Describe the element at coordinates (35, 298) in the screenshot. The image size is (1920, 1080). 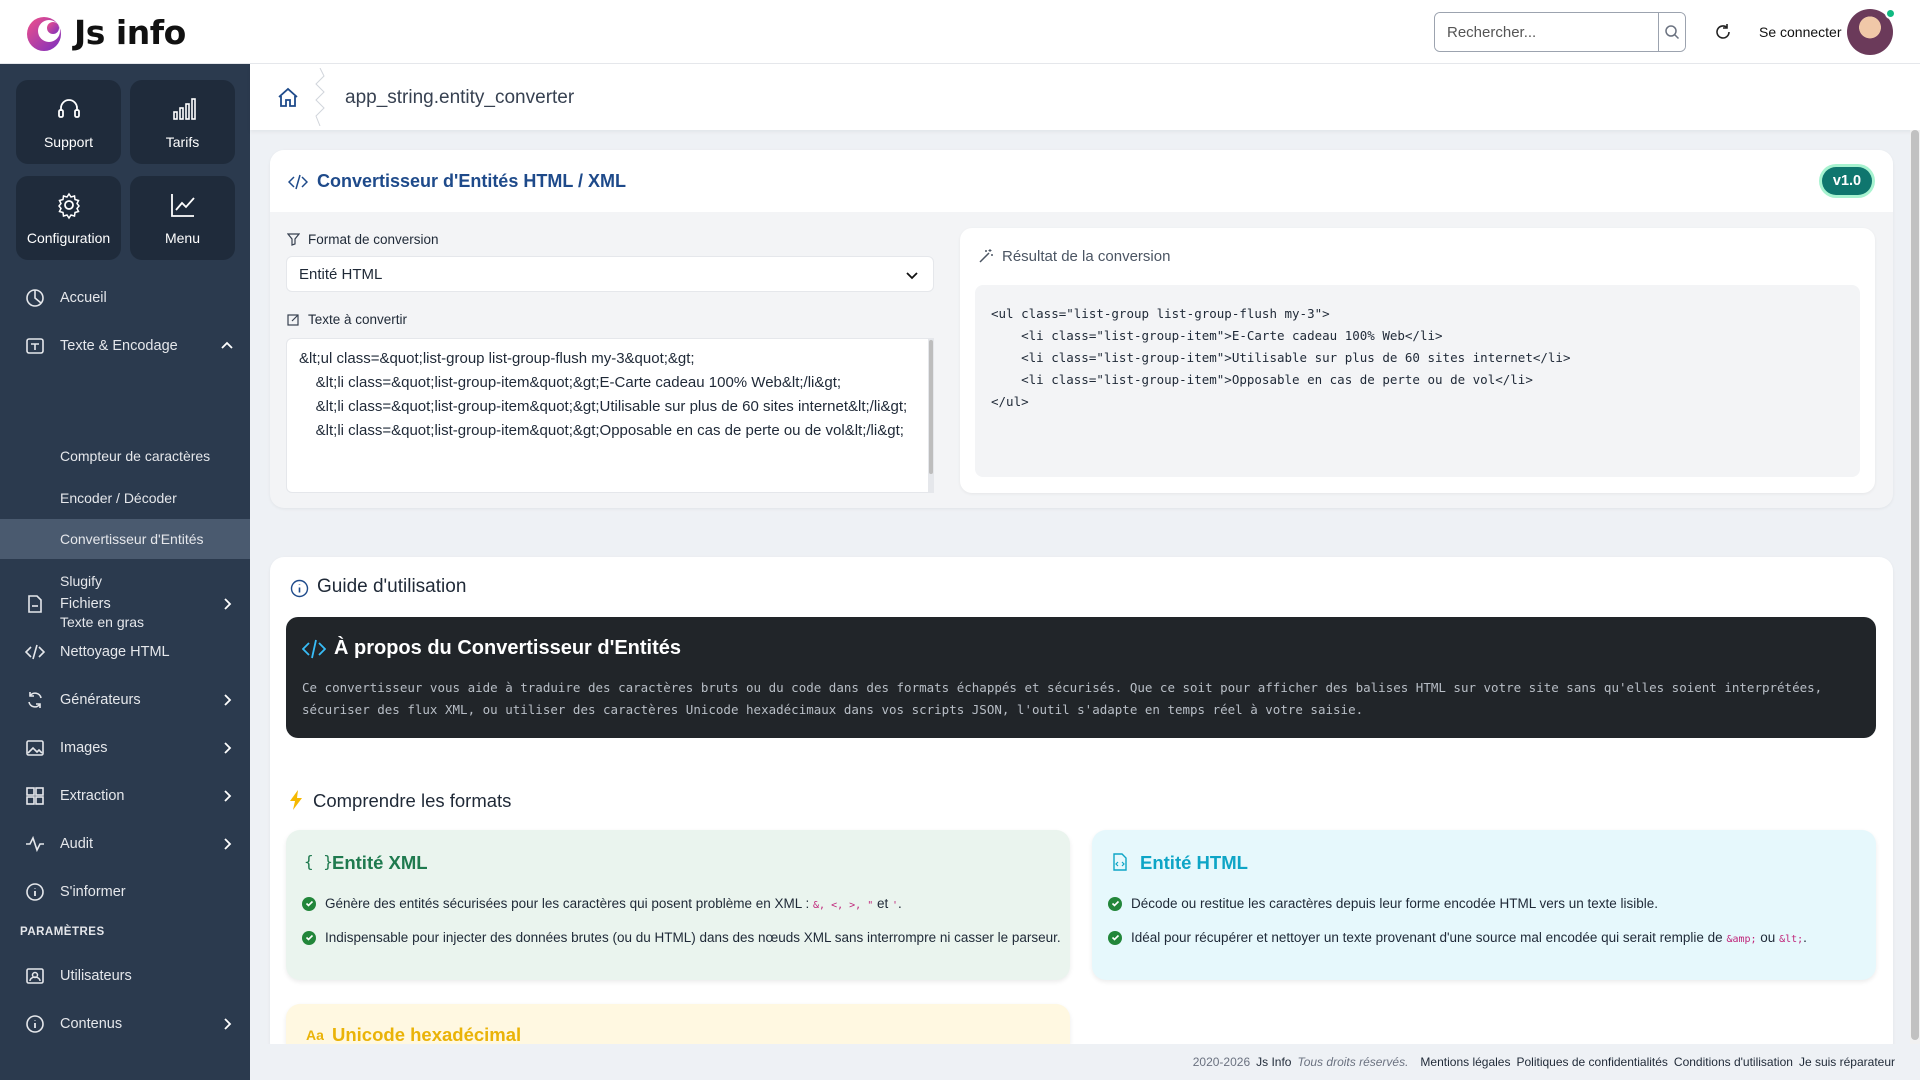
I see `pie-icon` at that location.